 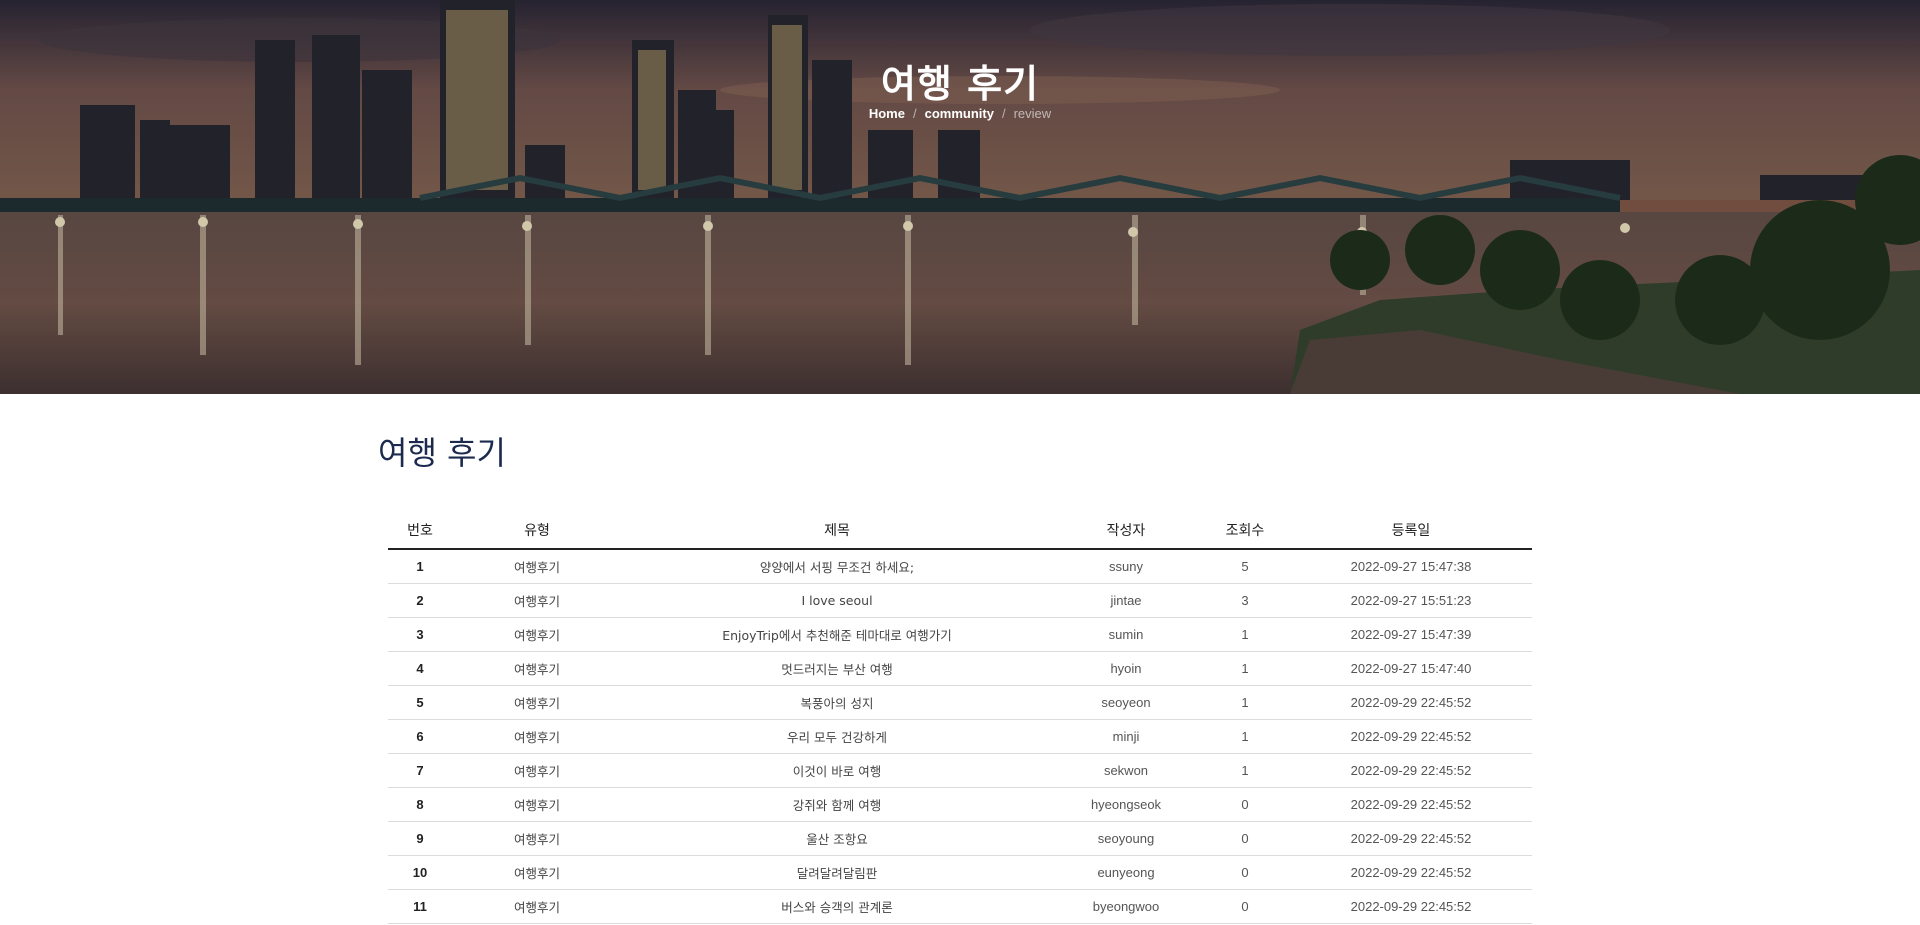 I want to click on cell-author: sumin, so click(x=1126, y=634).